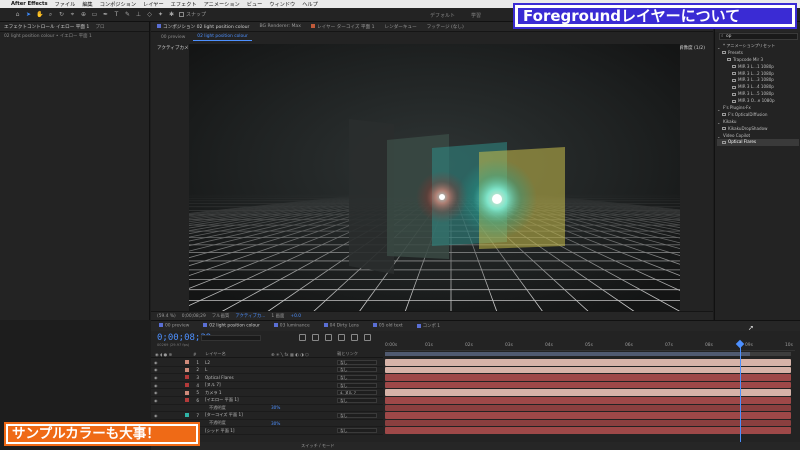  What do you see at coordinates (588, 354) in the screenshot?
I see `work-area-bar` at bounding box center [588, 354].